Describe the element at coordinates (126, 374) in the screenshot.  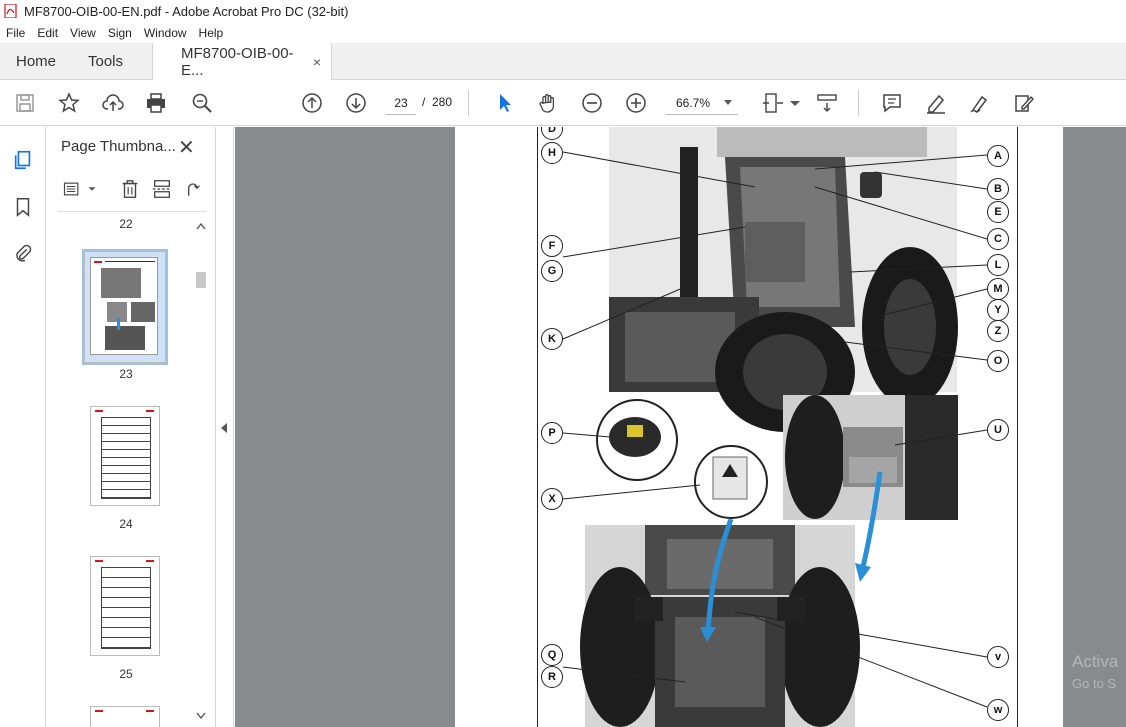
I see `thumbnail-label: 23` at that location.